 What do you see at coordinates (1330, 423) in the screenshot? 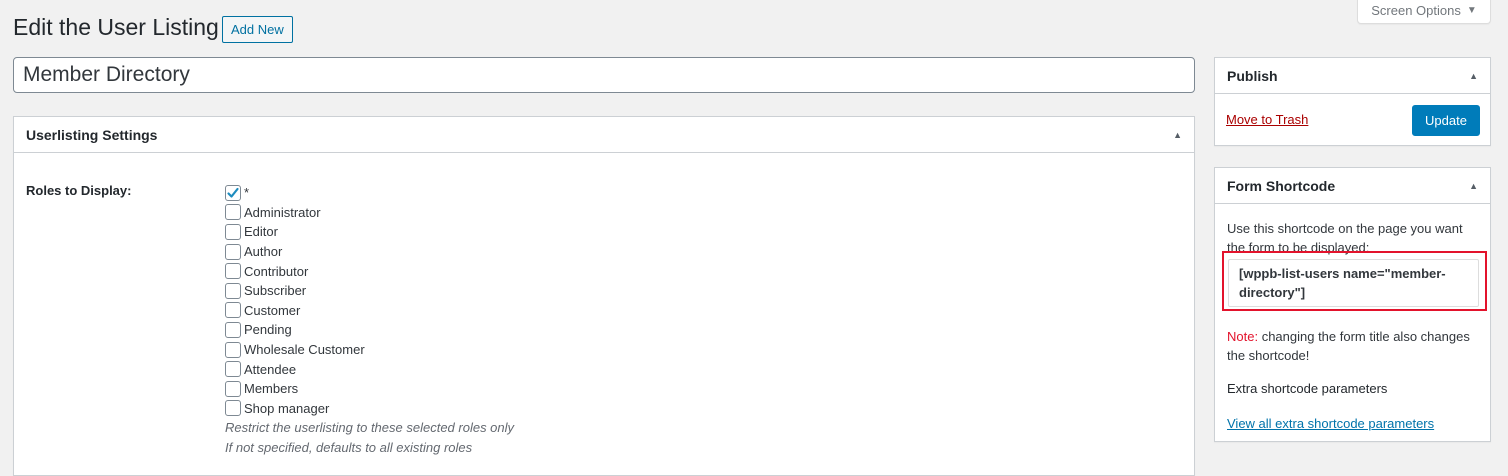
I see `view-all-parameters-link: View all extra shortcode parameters` at bounding box center [1330, 423].